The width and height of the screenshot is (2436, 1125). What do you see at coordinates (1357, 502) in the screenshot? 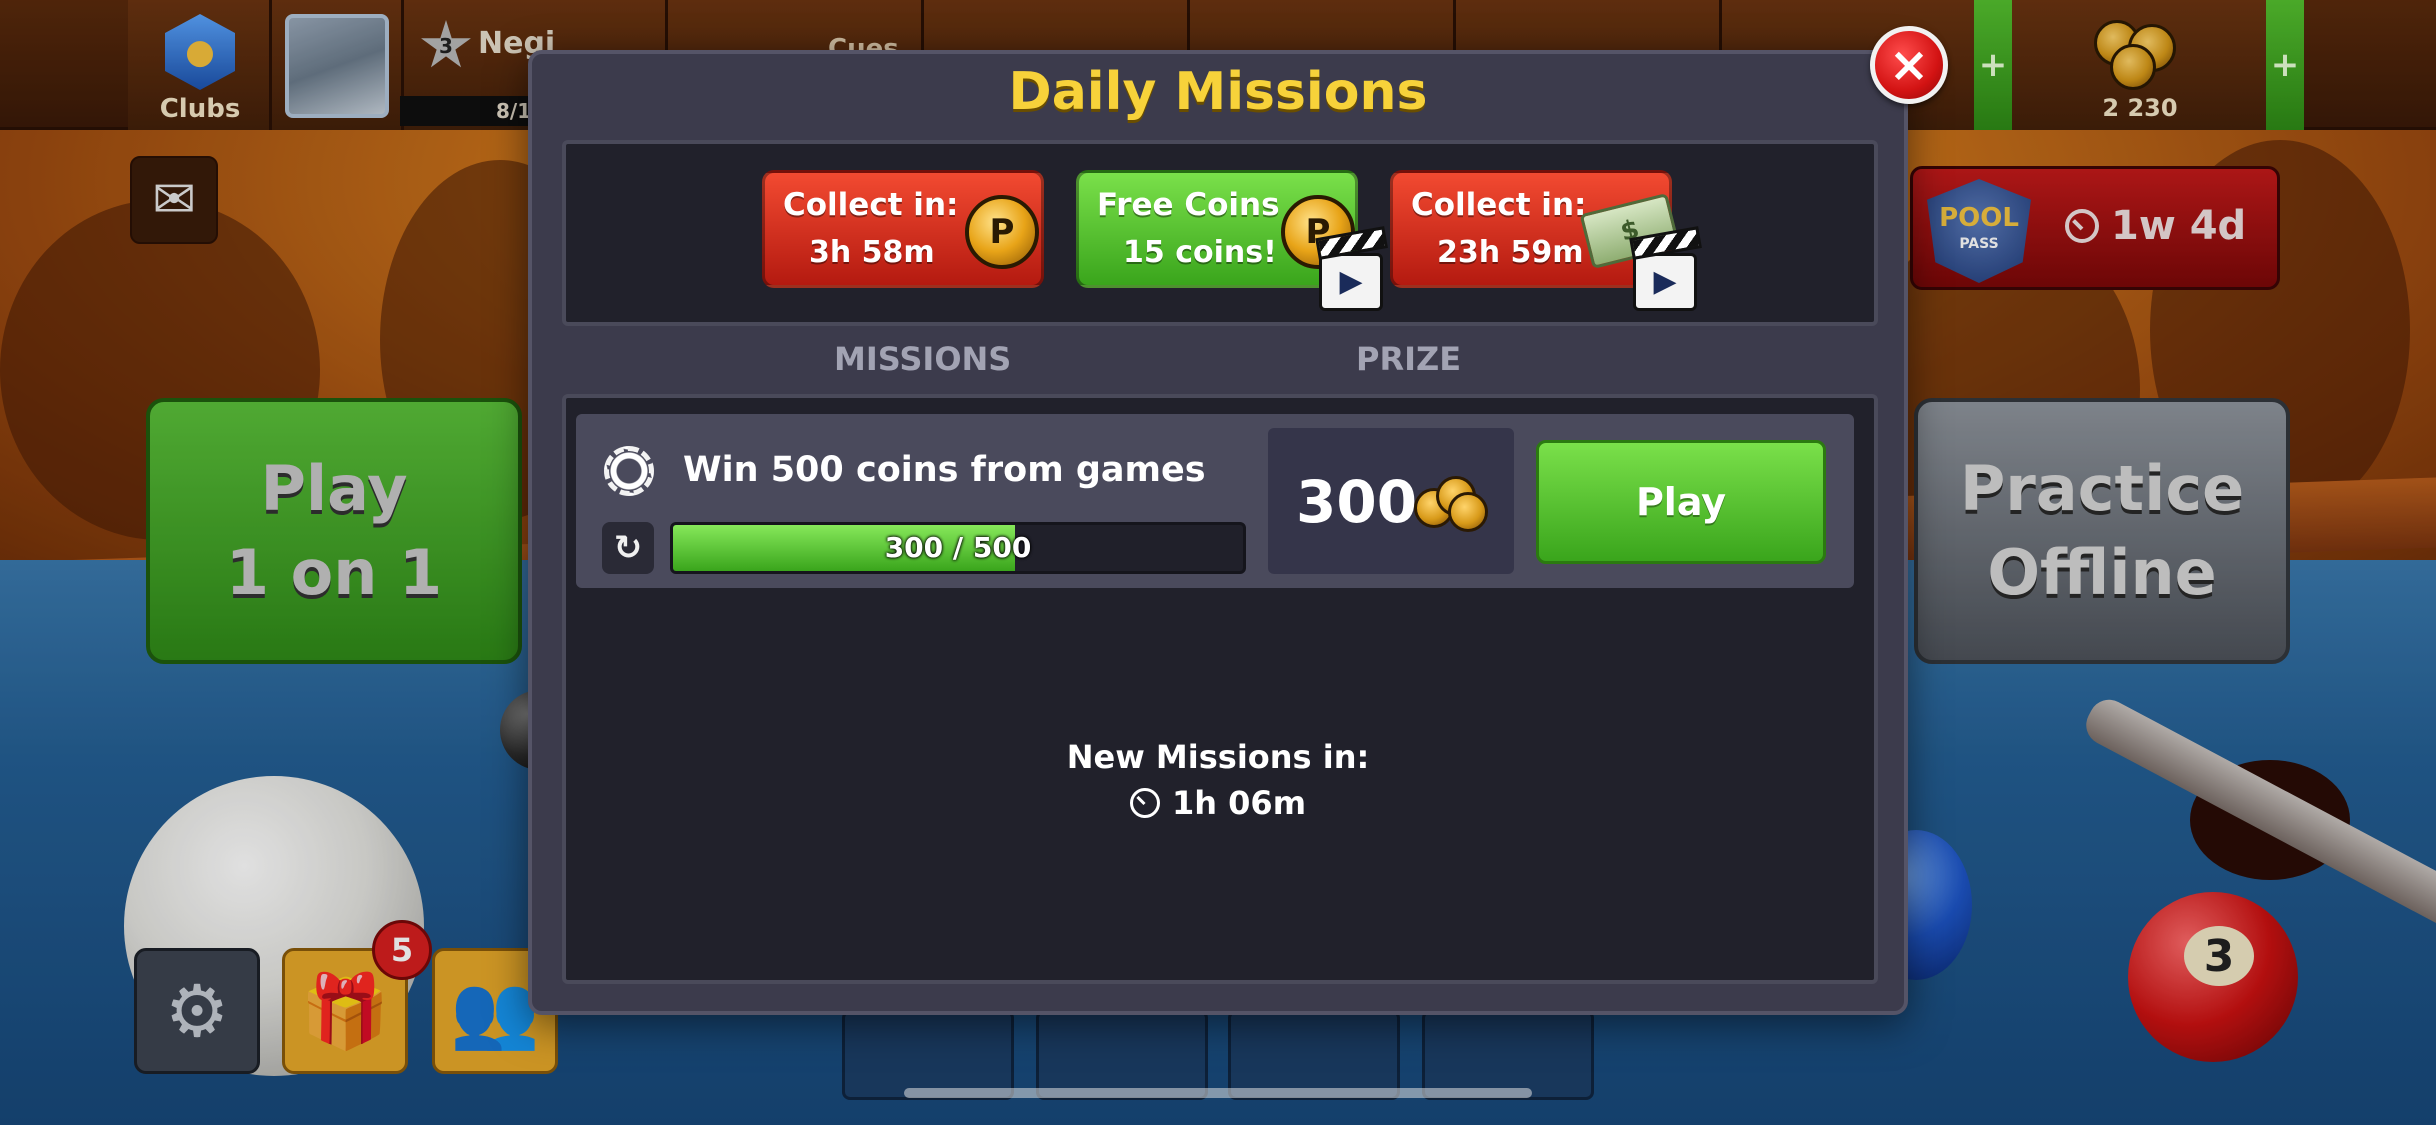
I see `prize-value: 300` at bounding box center [1357, 502].